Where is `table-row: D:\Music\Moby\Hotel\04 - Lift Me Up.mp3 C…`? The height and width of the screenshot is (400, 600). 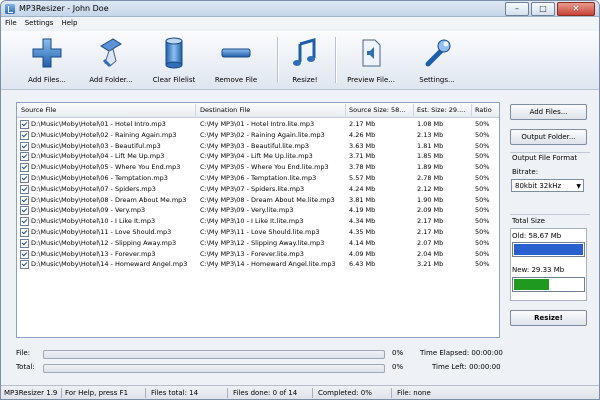
table-row: D:\Music\Moby\Hotel\04 - Lift Me Up.mp3 C… is located at coordinates (258, 156).